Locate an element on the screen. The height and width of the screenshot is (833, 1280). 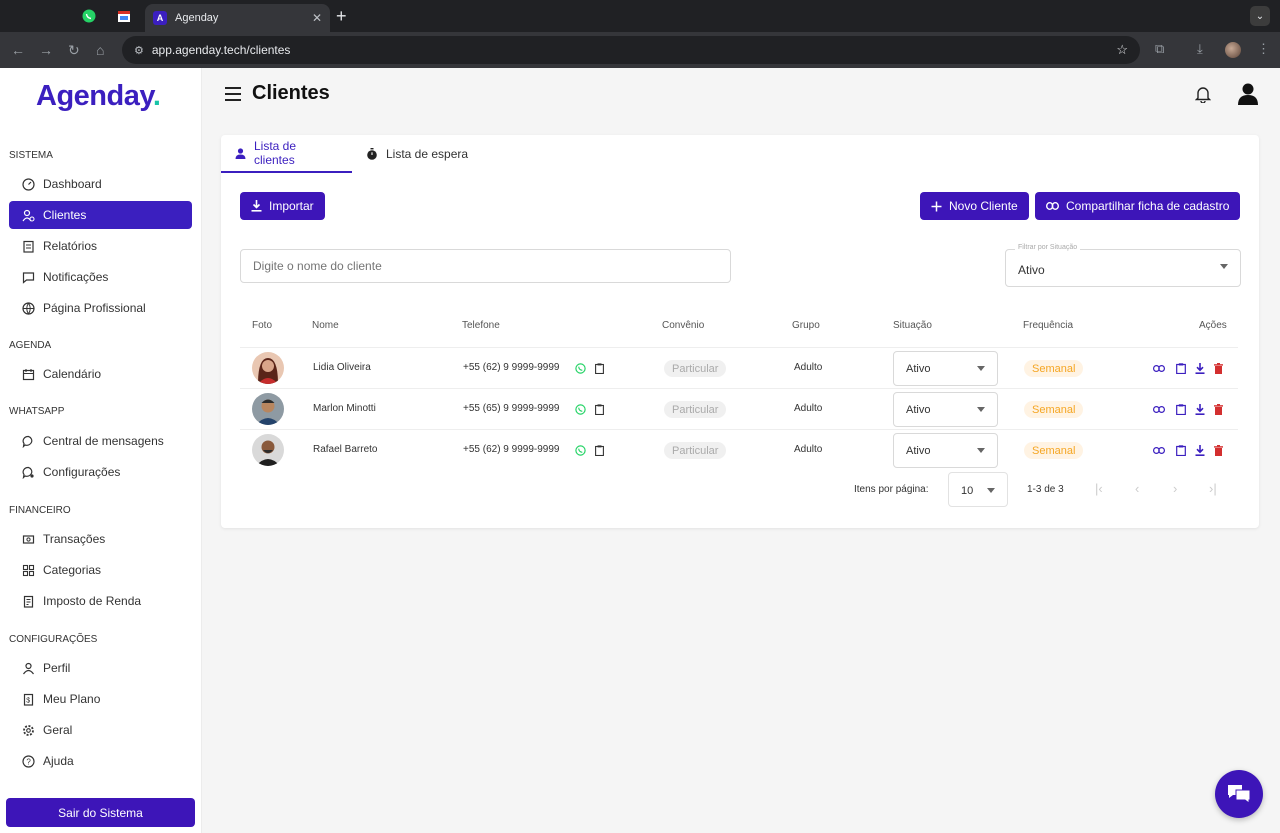
section-title-financeiro: FINANCEIRO is located at coordinates (40, 510).